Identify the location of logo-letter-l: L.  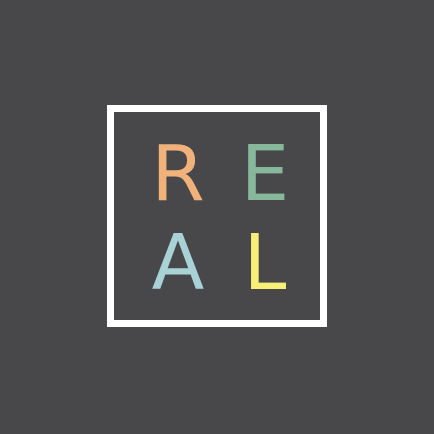
(265, 263).